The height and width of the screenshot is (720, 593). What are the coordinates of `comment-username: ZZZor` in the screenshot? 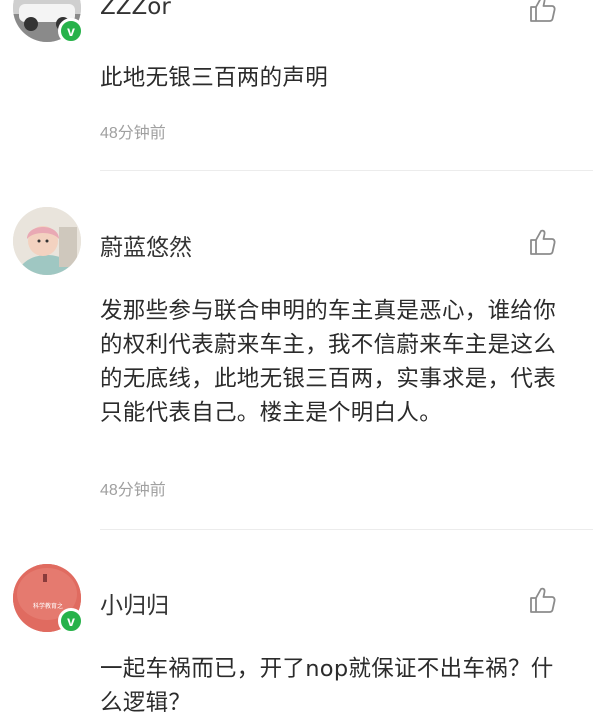 It's located at (135, 10).